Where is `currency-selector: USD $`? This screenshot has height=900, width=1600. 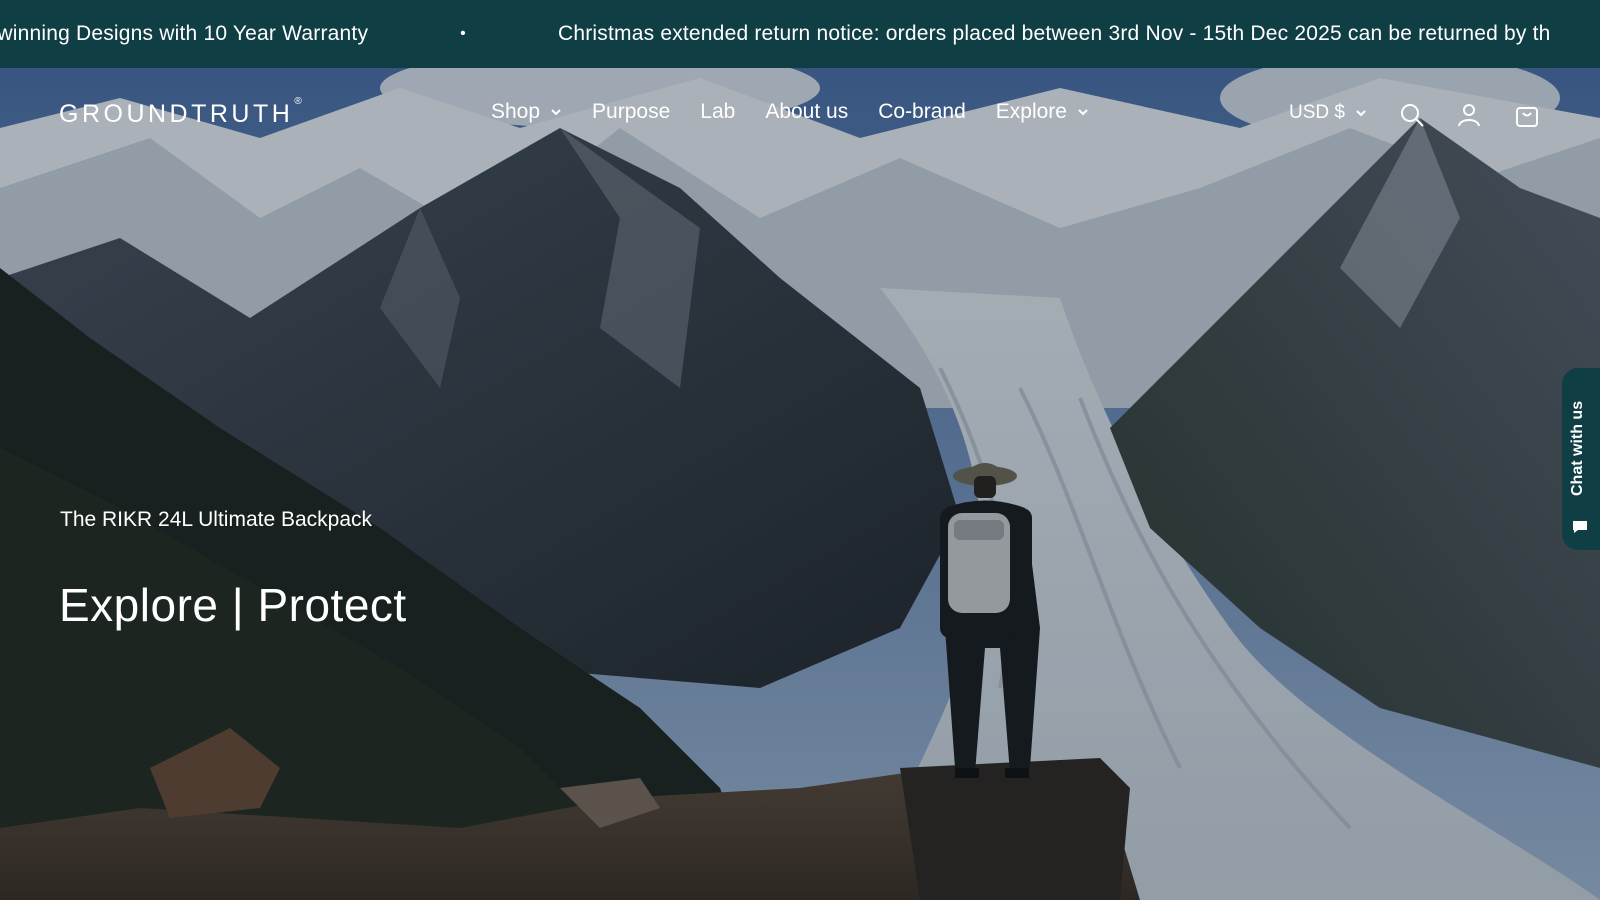 currency-selector: USD $ is located at coordinates (1328, 113).